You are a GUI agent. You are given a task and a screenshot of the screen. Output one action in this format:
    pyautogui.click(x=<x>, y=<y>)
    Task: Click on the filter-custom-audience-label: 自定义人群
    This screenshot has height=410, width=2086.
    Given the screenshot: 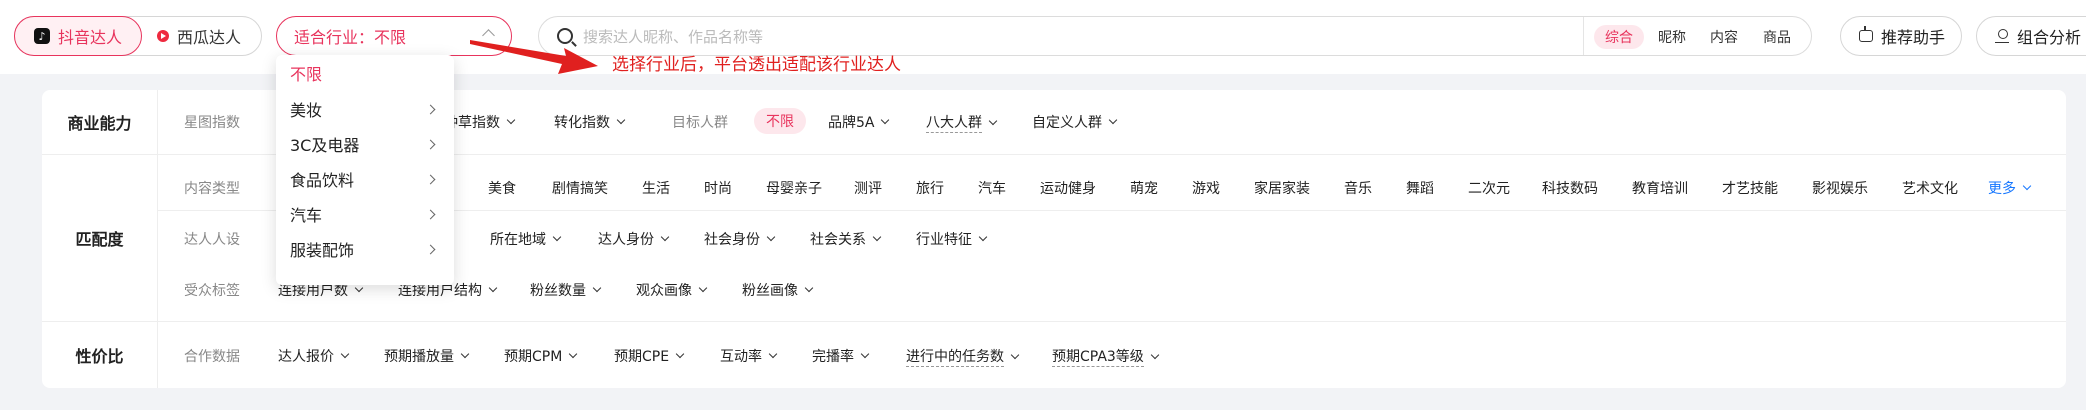 What is the action you would take?
    pyautogui.click(x=1067, y=123)
    